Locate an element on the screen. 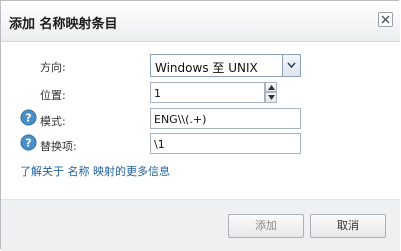 The width and height of the screenshot is (401, 251). direction-select: Windows 至 UNIX is located at coordinates (225, 65).